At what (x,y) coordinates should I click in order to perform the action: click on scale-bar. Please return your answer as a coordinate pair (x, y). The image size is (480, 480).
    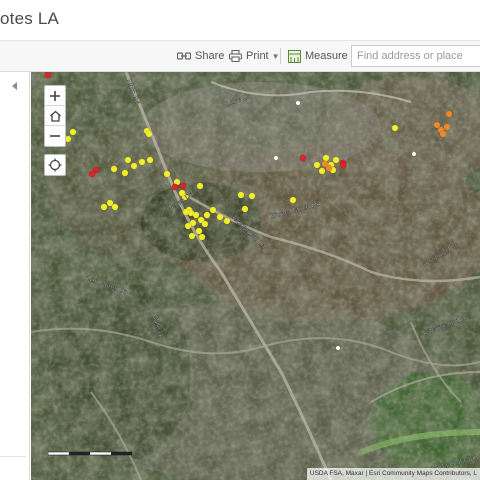
    Looking at the image, I should click on (90, 453).